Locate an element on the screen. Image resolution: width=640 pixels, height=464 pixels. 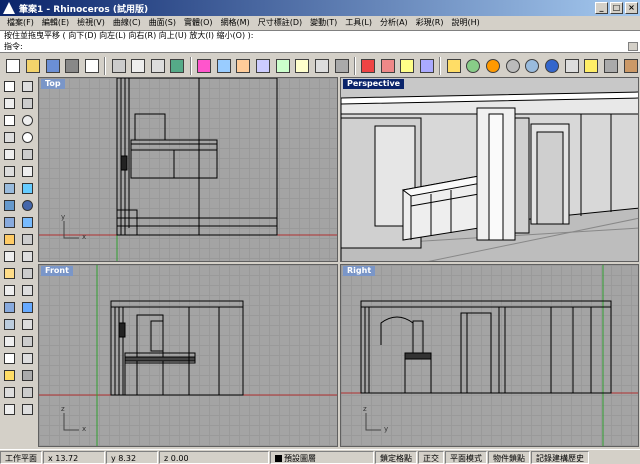
minimize-button: _ is located at coordinates (601, 8).